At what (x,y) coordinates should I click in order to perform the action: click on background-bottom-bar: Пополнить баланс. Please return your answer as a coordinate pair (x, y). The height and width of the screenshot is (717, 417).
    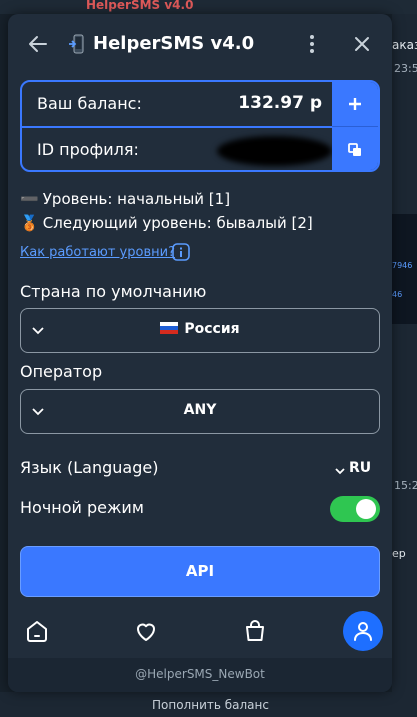
    Looking at the image, I should click on (208, 704).